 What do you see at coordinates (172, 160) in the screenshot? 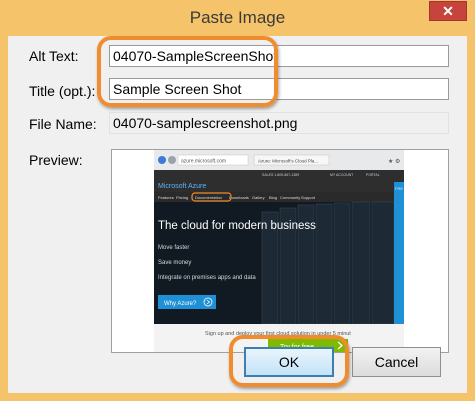
I see `browser-forward-icon` at bounding box center [172, 160].